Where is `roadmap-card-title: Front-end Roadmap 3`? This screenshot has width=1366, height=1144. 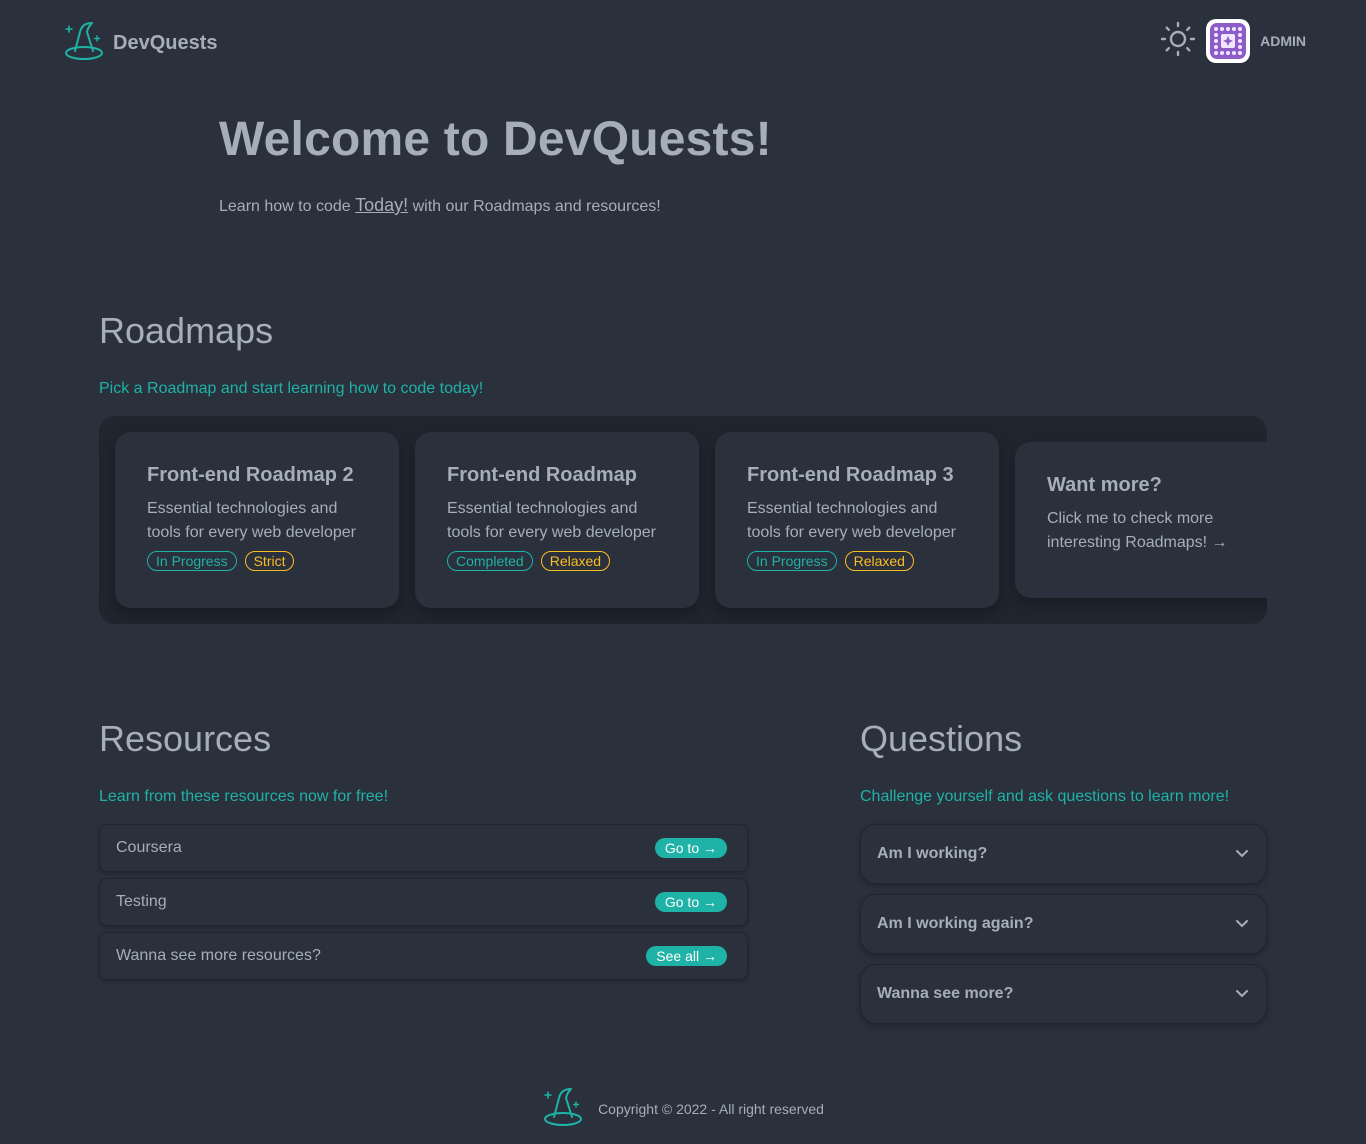
roadmap-card-title: Front-end Roadmap 3 is located at coordinates (850, 475).